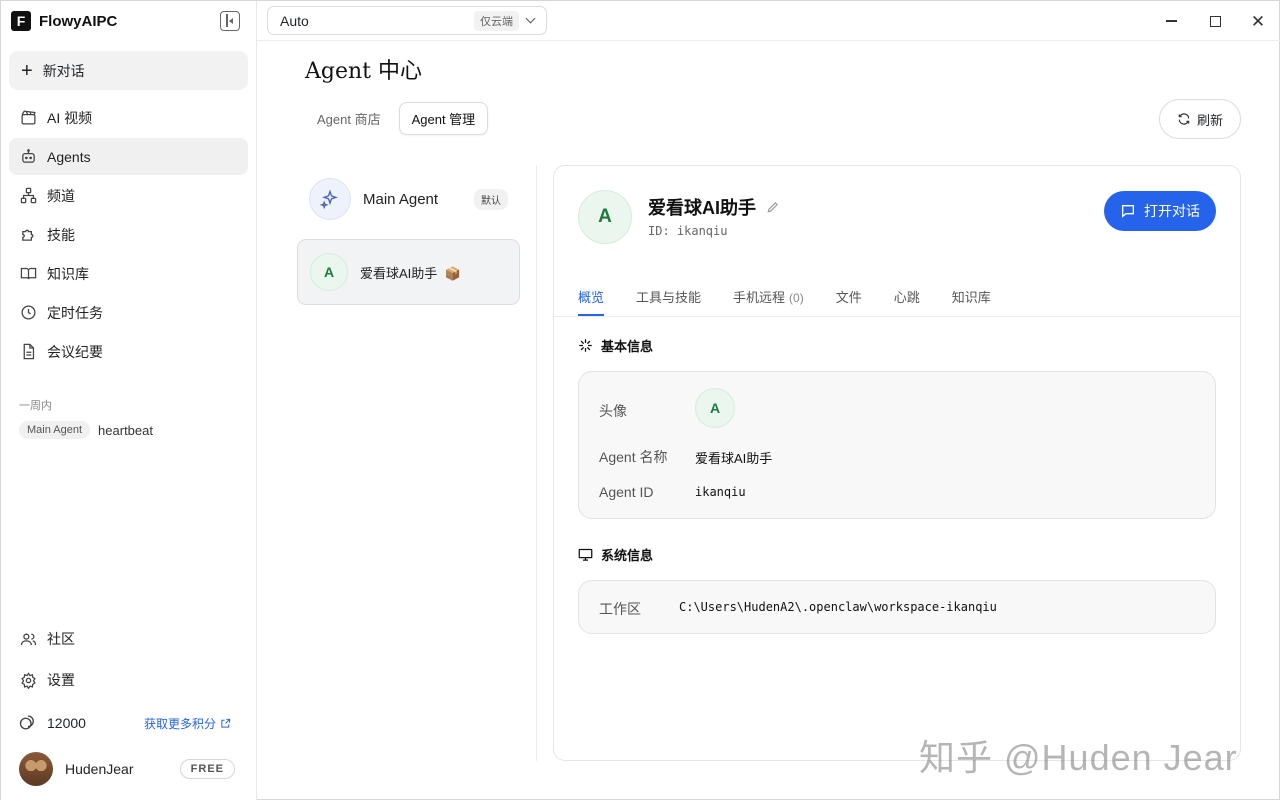 The width and height of the screenshot is (1280, 800). Describe the element at coordinates (207, 769) in the screenshot. I see `plan-badge: FREE` at that location.